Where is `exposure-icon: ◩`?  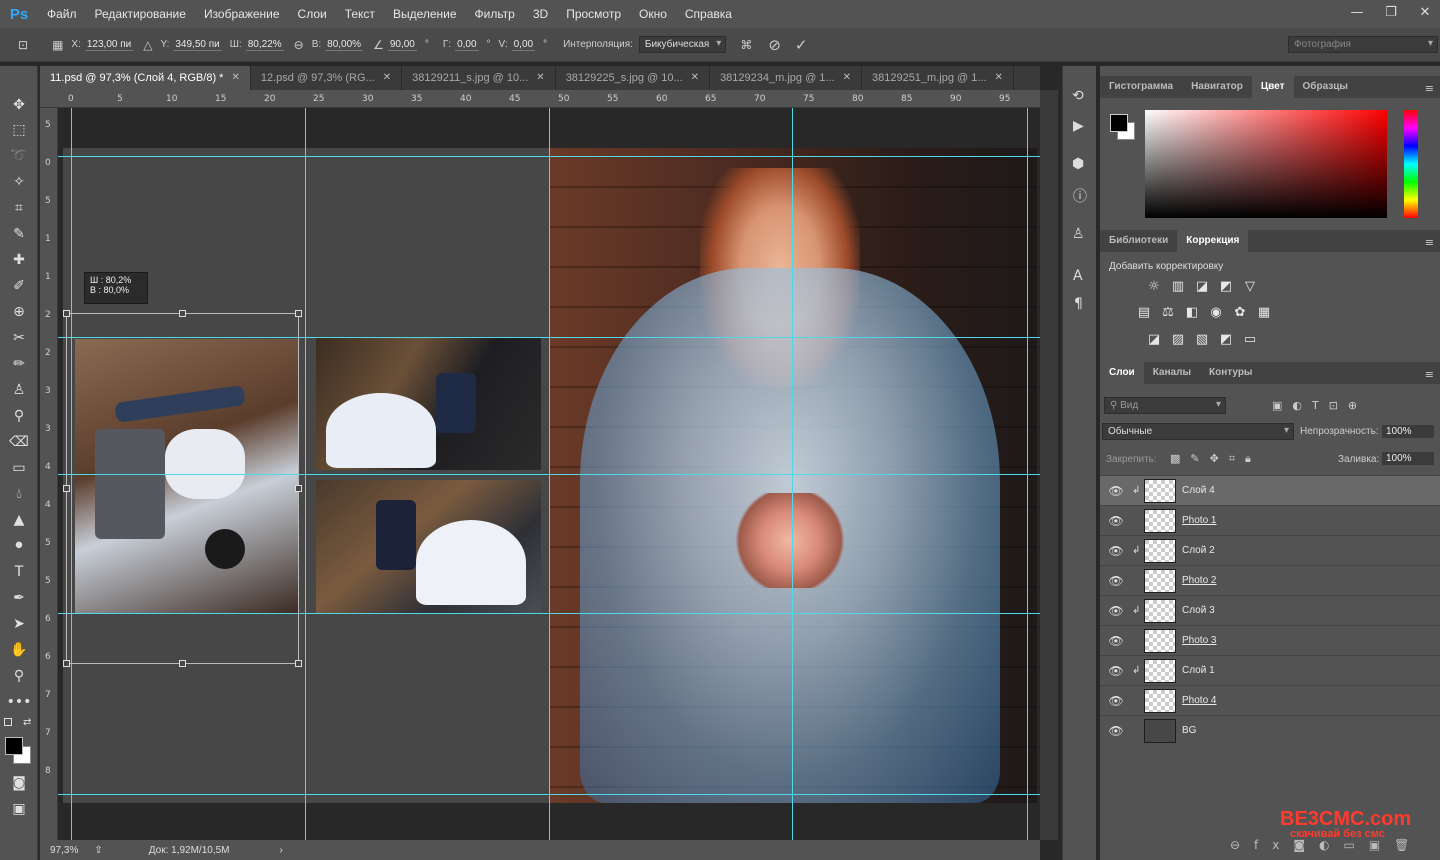 exposure-icon: ◩ is located at coordinates (1226, 287).